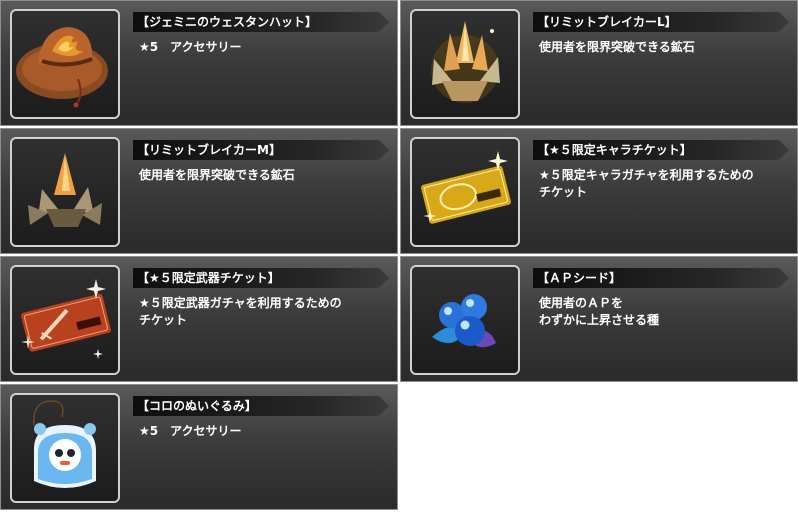 The width and height of the screenshot is (798, 514). I want to click on item-card: 【★５限定キャラチケット】 ★５限定キャラガチャを利用するための チケット, so click(599, 191).